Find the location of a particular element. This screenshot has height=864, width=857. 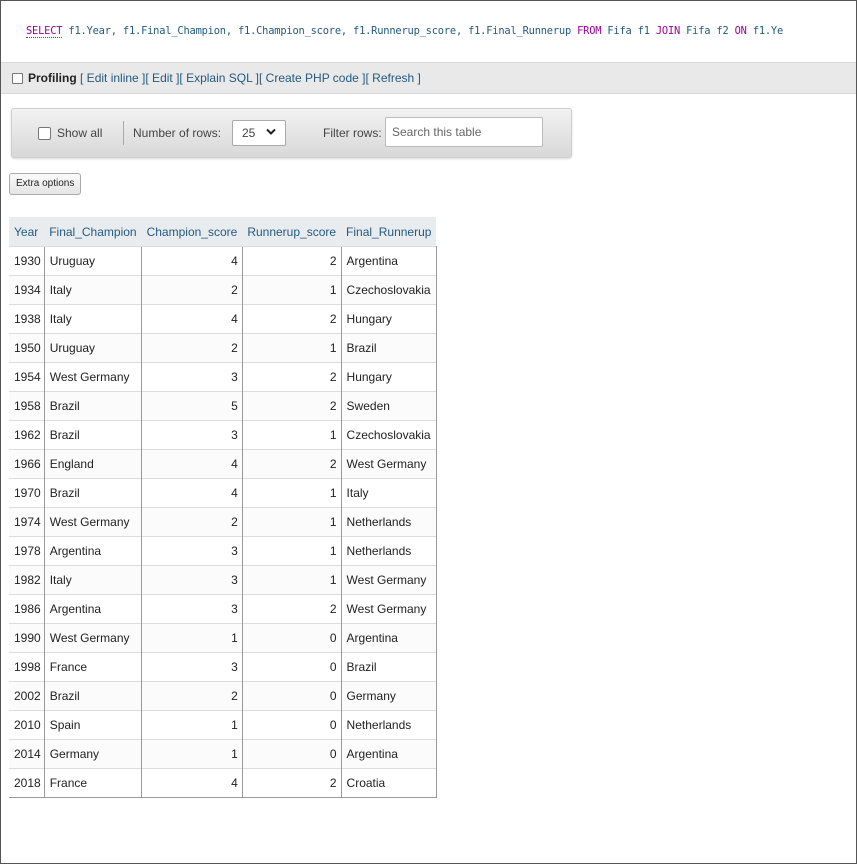

profiling-checkbox is located at coordinates (17, 78).